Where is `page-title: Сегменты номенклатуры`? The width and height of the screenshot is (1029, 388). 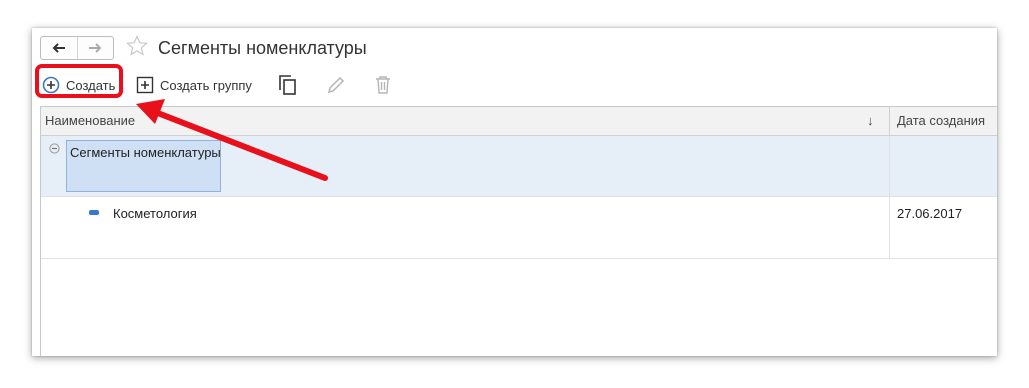 page-title: Сегменты номенклатуры is located at coordinates (262, 48).